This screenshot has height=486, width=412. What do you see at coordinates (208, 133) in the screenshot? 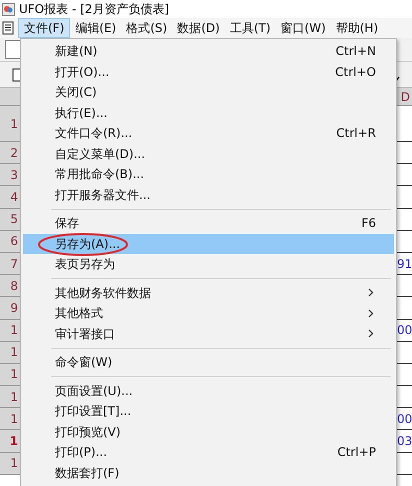
I see `menu-item: 文件口令(R)... Ctrl+R` at bounding box center [208, 133].